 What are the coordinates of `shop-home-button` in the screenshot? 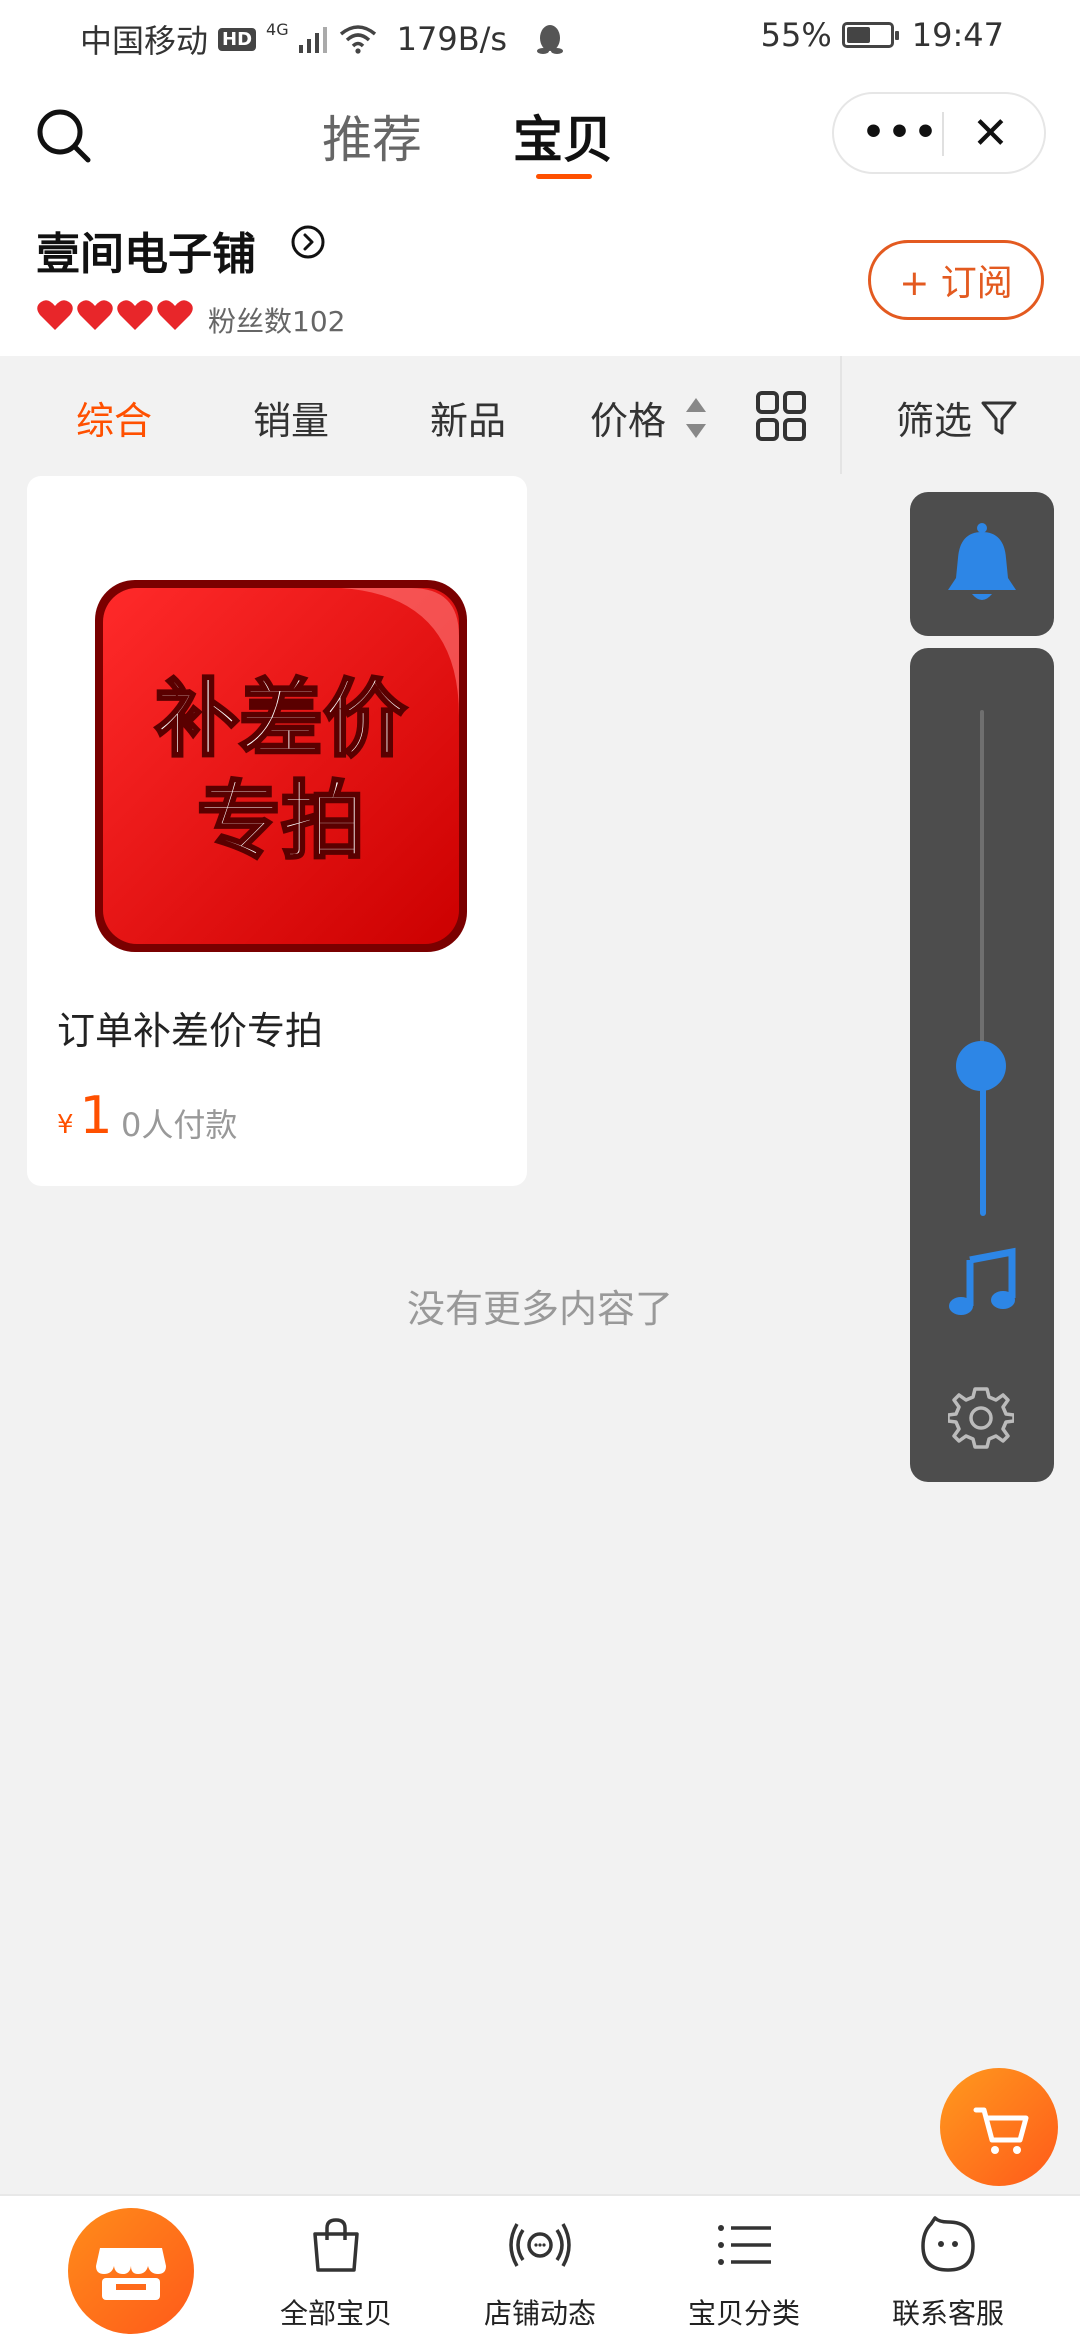 It's located at (131, 2271).